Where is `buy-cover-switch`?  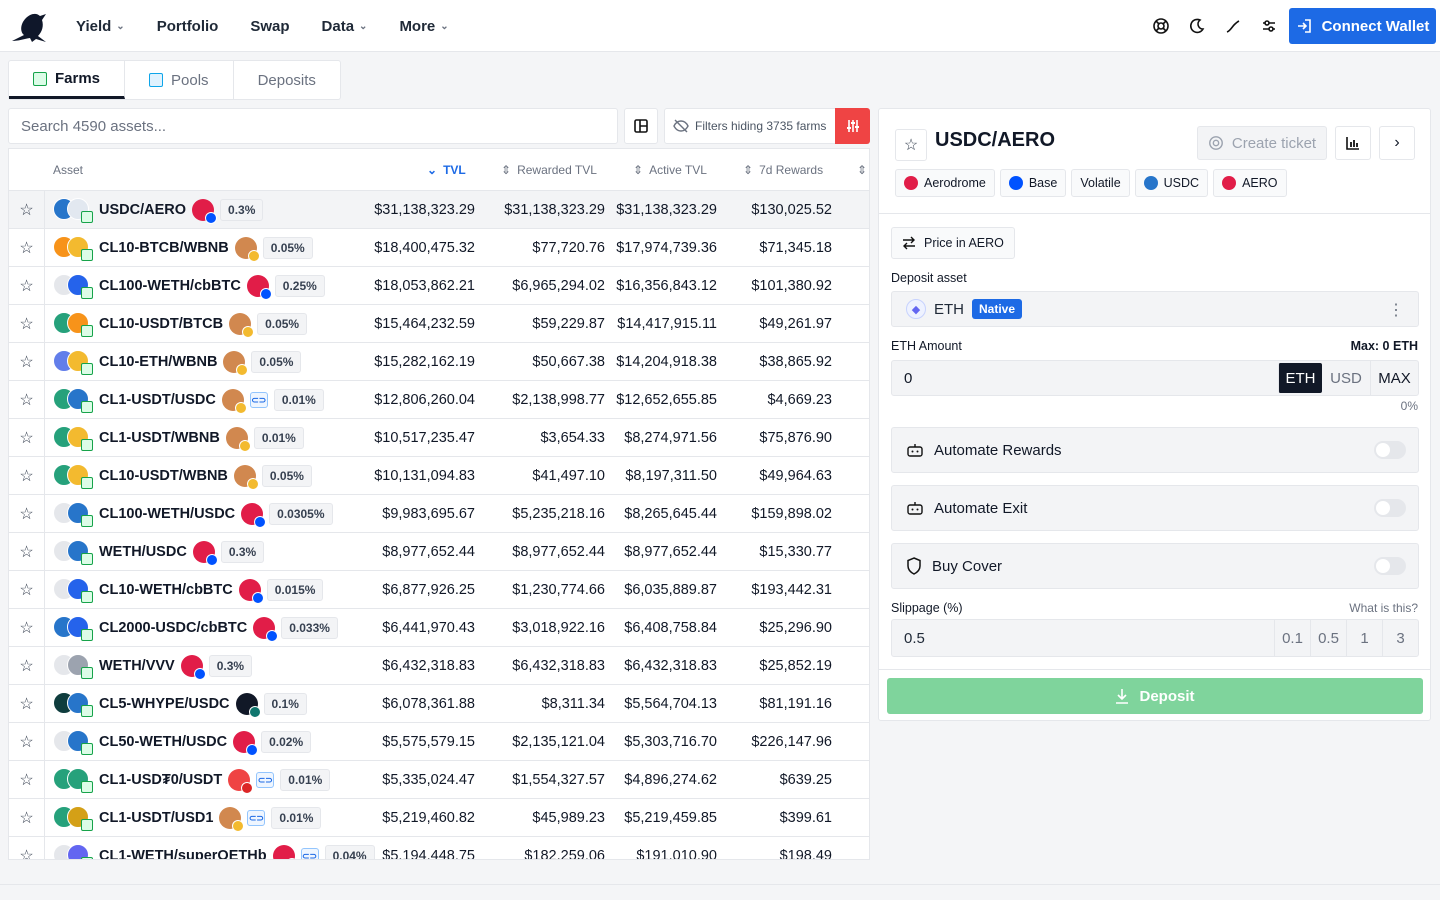 buy-cover-switch is located at coordinates (1390, 566).